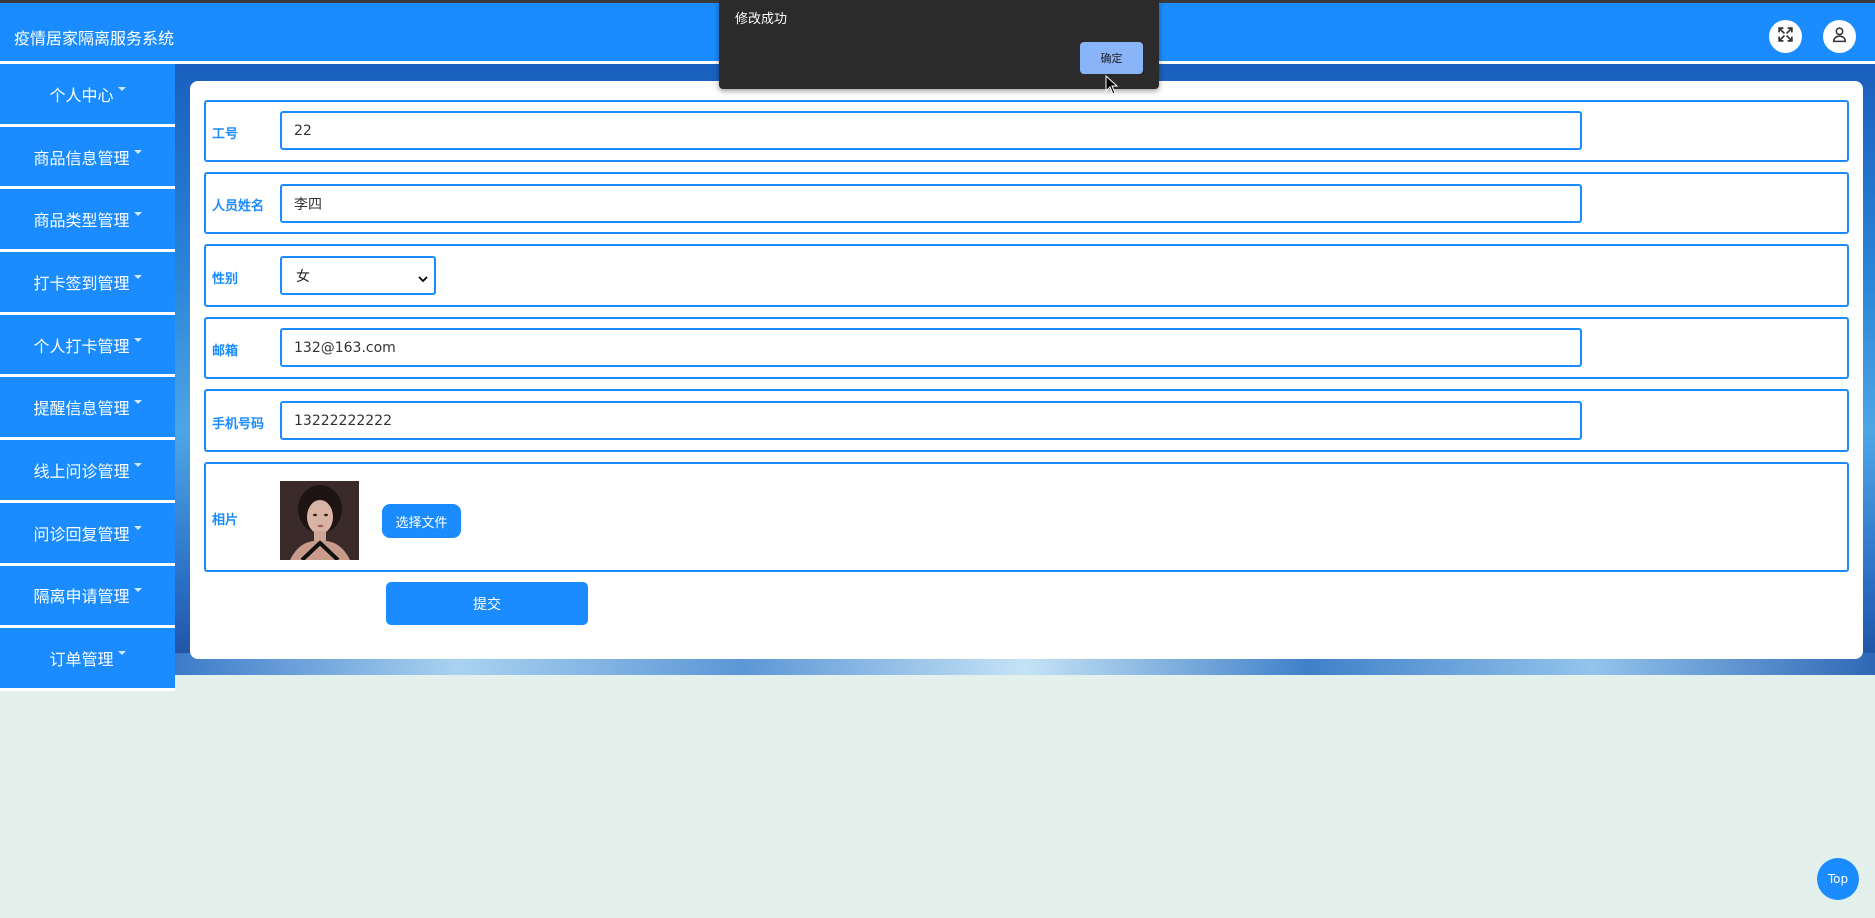  Describe the element at coordinates (931, 420) in the screenshot. I see `phone-input` at that location.